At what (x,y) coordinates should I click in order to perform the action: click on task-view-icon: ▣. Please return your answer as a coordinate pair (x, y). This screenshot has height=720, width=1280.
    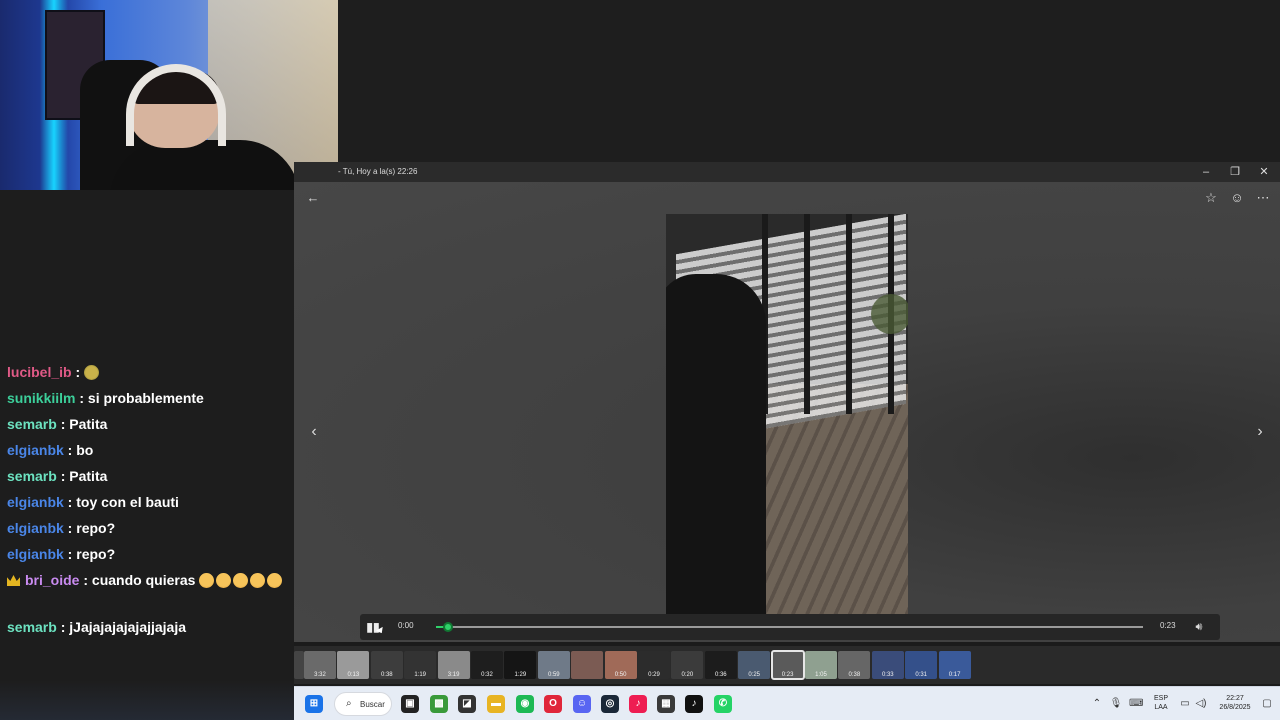
    Looking at the image, I should click on (410, 704).